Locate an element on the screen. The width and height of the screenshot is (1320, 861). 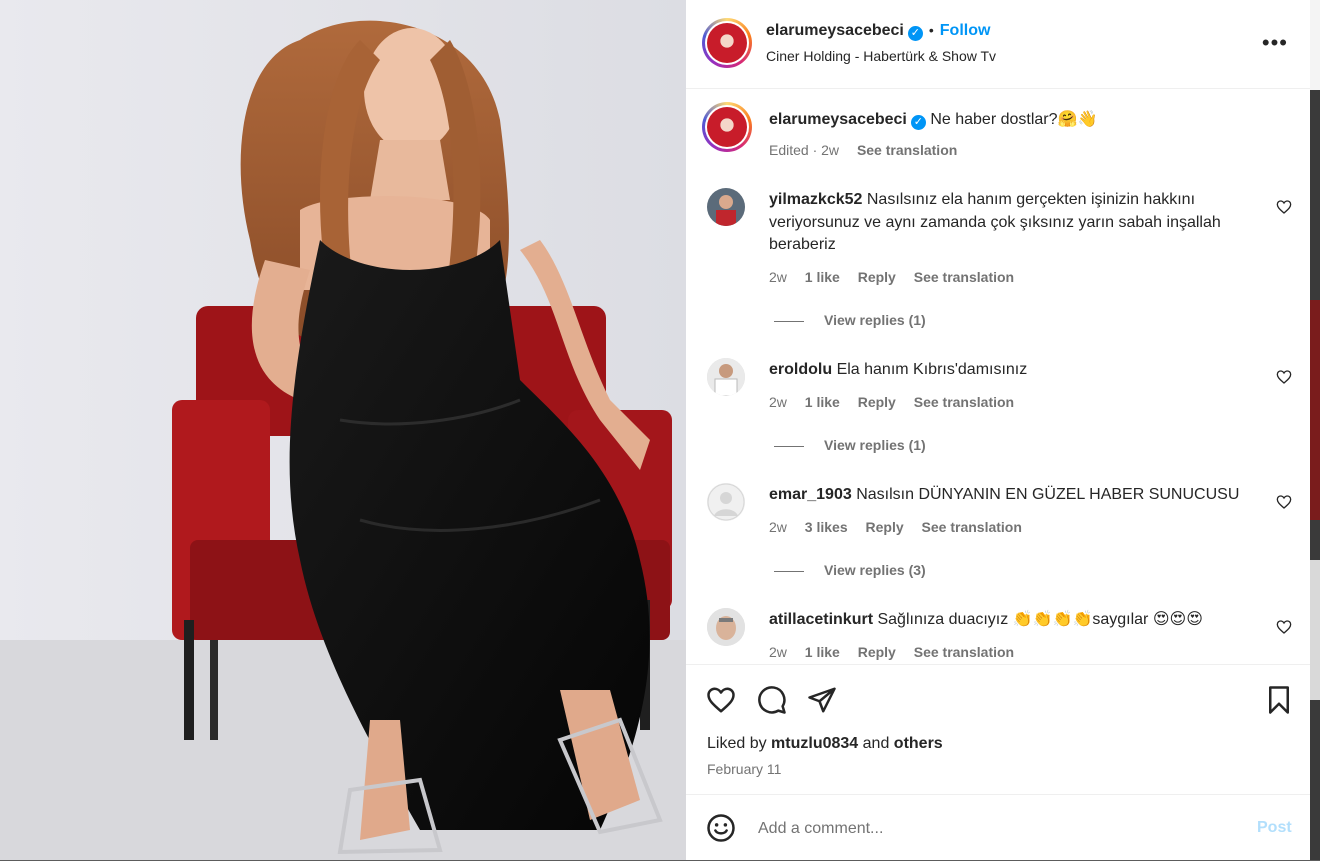
comment-username: emar_1903 is located at coordinates (810, 494).